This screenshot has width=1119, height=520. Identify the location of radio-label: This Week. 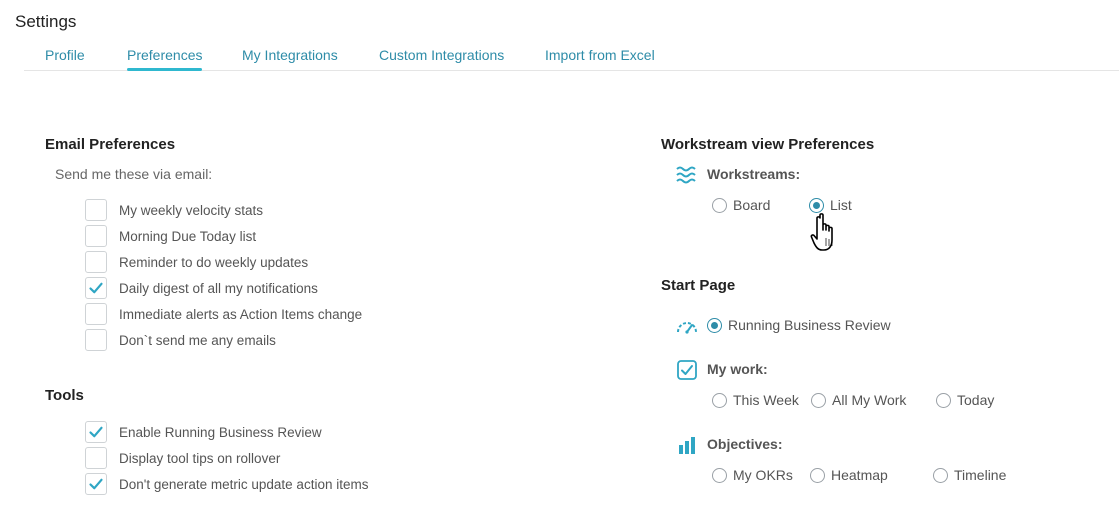
(766, 400).